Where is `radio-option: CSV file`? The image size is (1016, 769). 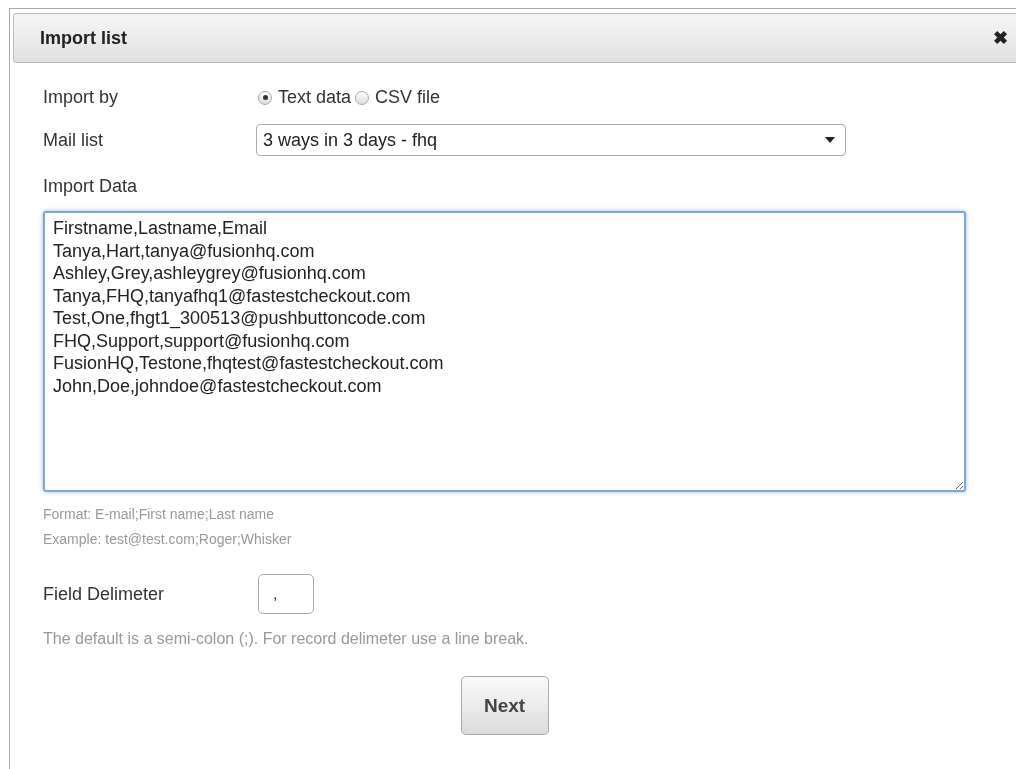 radio-option: CSV file is located at coordinates (398, 97).